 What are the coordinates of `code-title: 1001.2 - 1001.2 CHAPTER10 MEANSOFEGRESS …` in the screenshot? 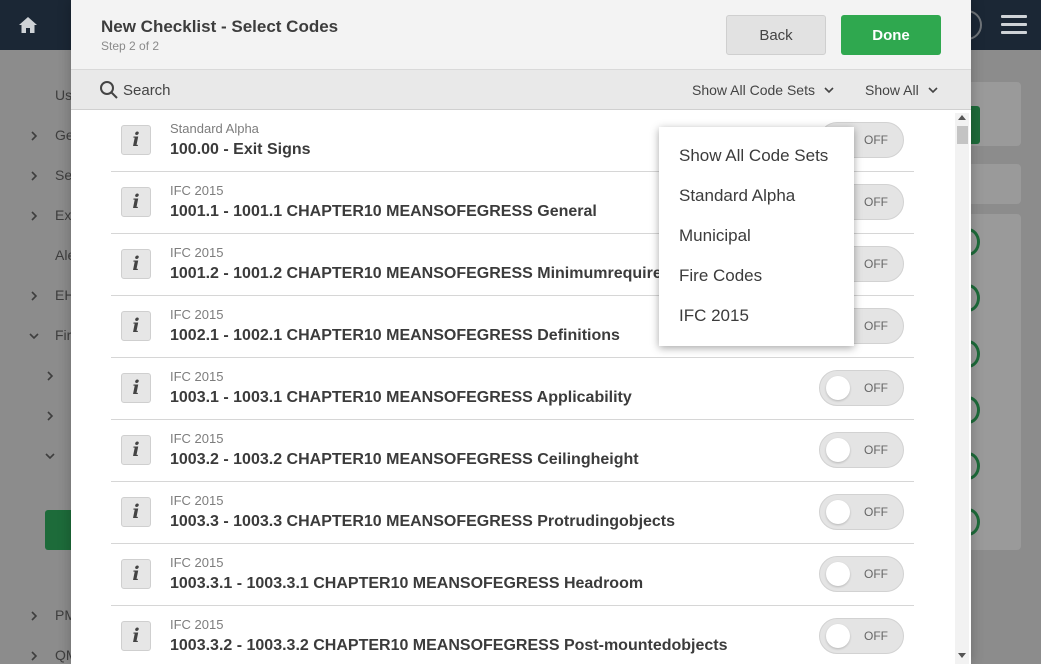 It's located at (421, 273).